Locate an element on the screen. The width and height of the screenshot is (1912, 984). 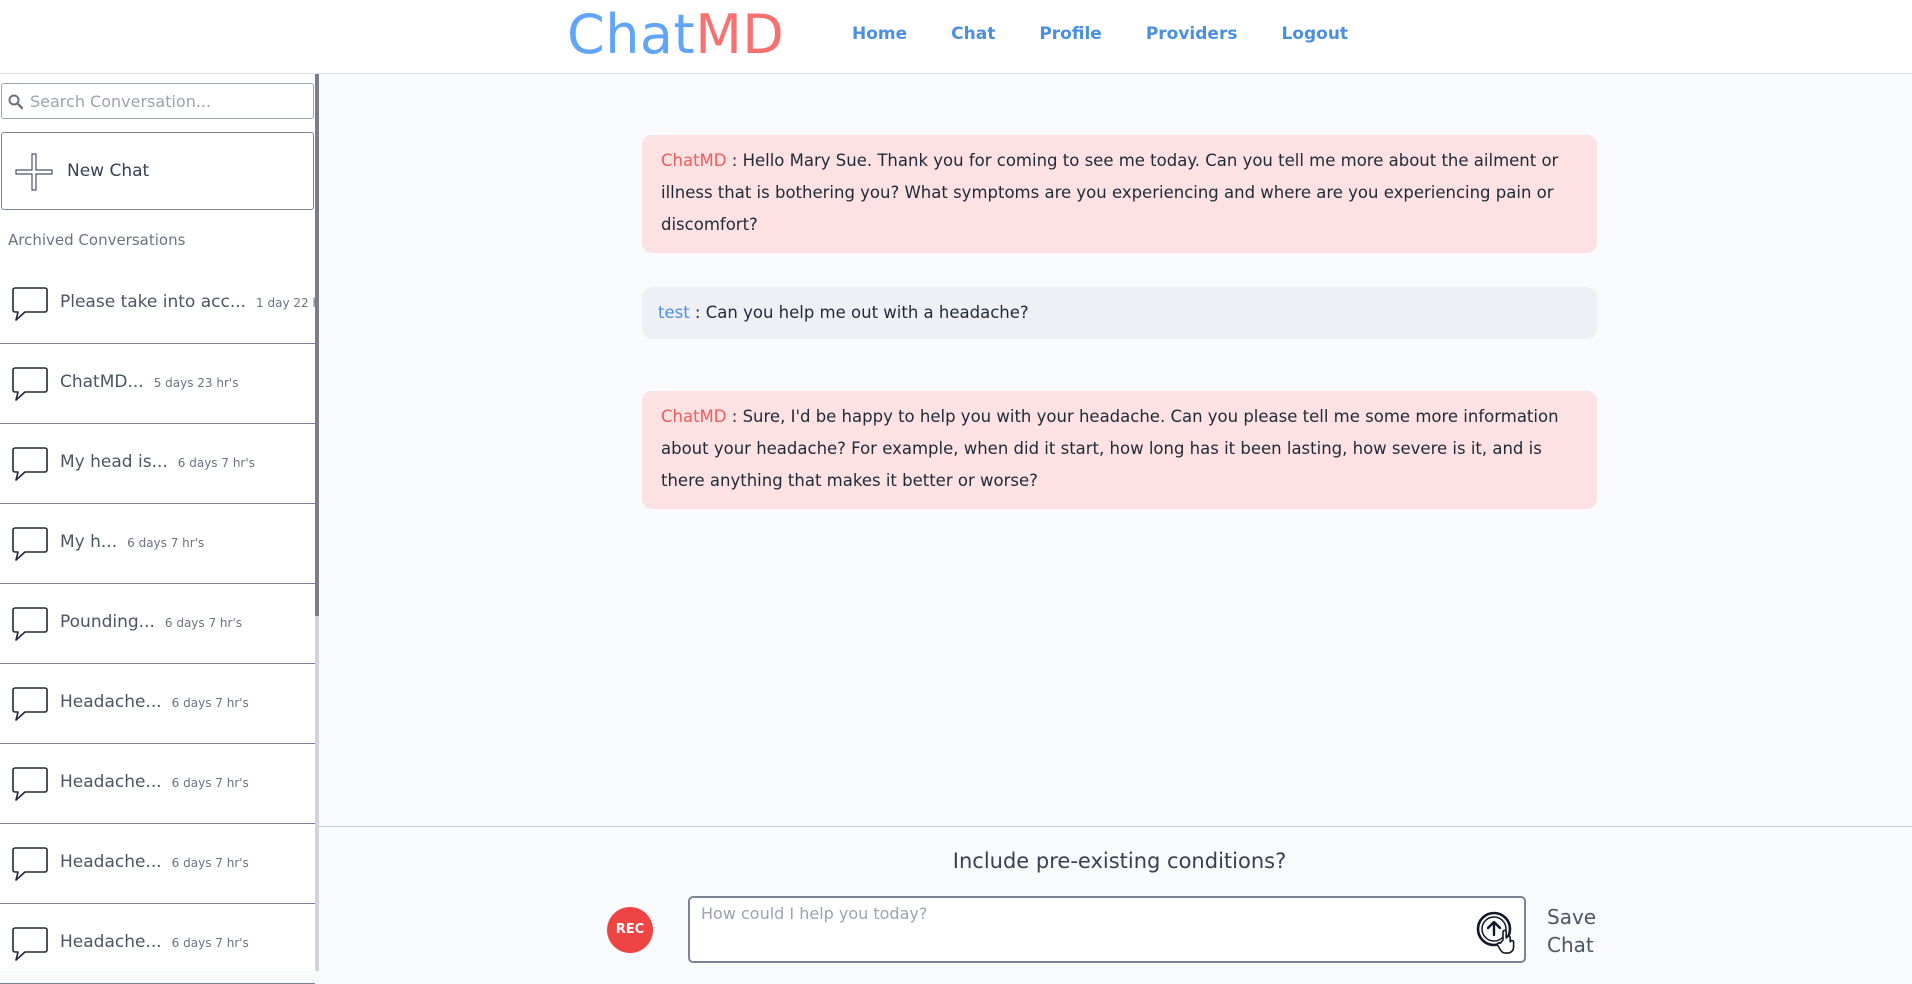
nav-profile: Profile is located at coordinates (1070, 34).